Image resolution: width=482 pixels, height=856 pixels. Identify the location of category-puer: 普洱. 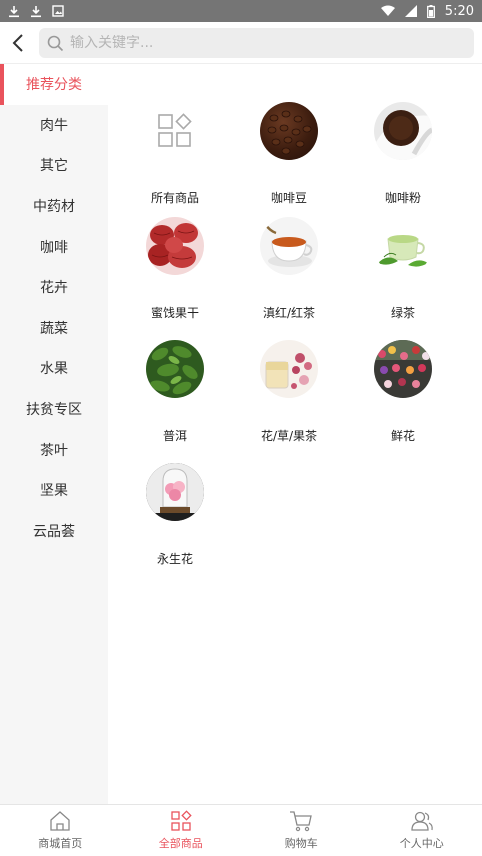
(175, 392).